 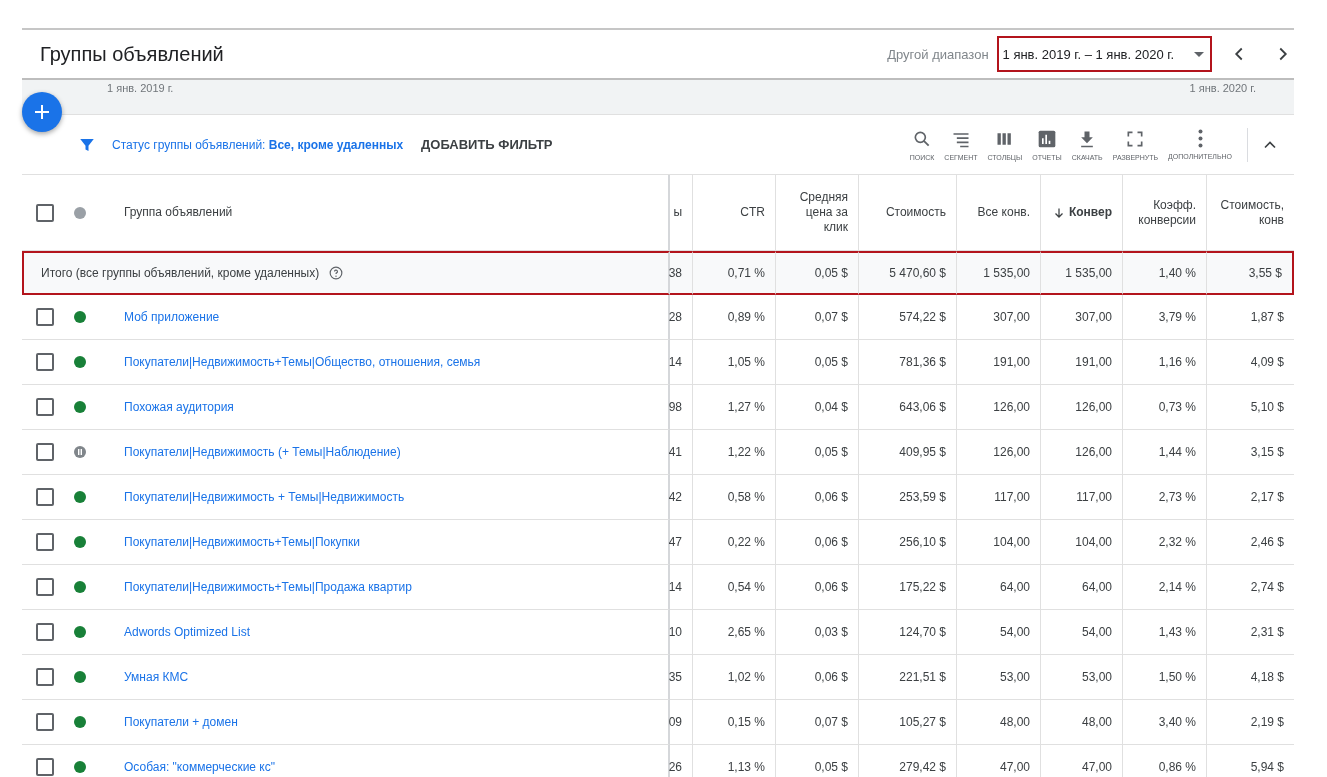 I want to click on table-cell: 64,00, so click(x=1081, y=587).